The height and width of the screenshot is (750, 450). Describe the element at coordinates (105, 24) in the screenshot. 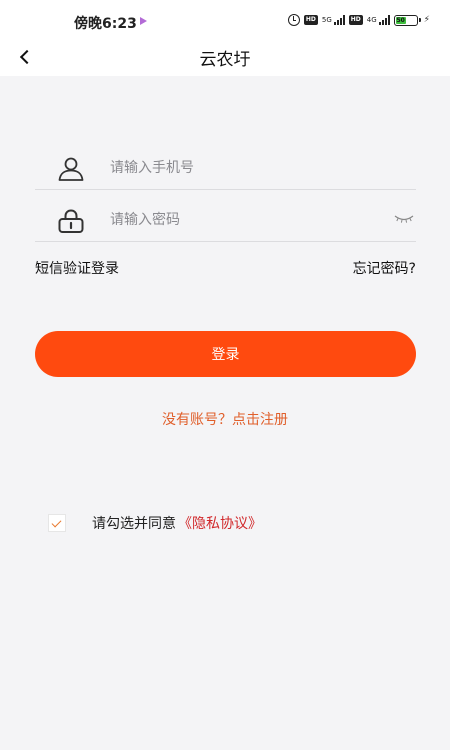

I see `status-time: 傍晚6:23` at that location.